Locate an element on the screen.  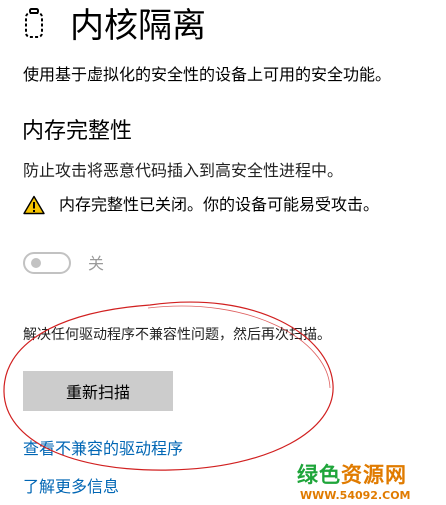
memory-integrity-toggle is located at coordinates (47, 263).